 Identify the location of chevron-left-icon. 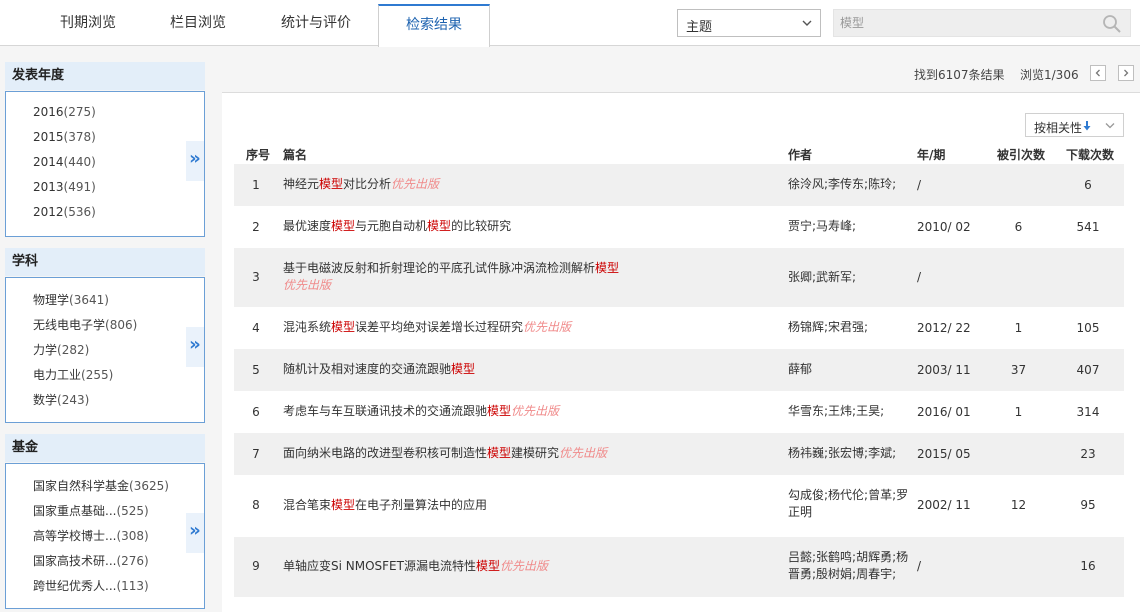
(1097, 73).